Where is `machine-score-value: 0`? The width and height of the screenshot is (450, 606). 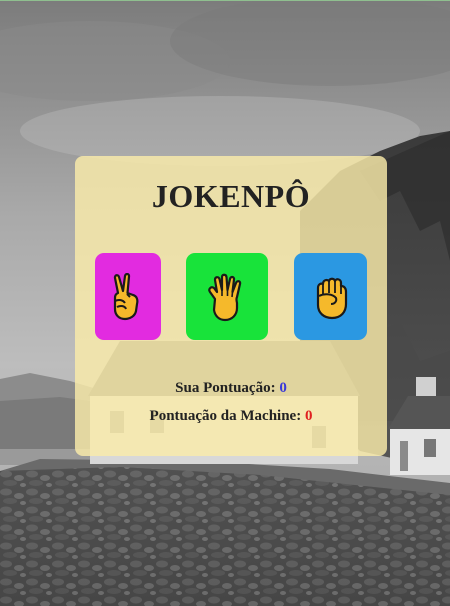 machine-score-value: 0 is located at coordinates (308, 416).